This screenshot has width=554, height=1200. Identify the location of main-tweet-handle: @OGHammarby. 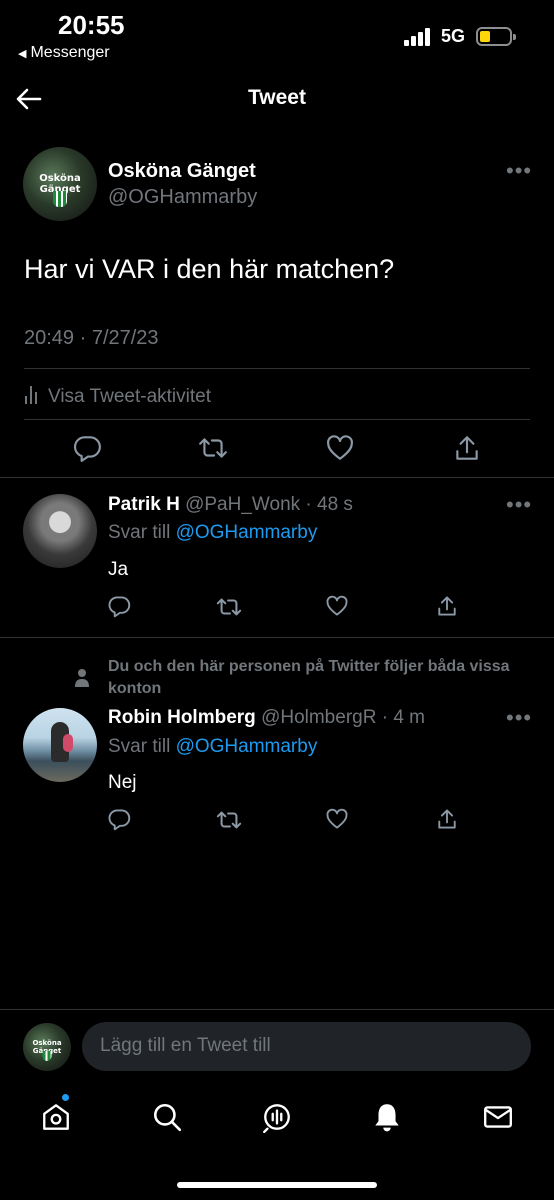
(182, 197).